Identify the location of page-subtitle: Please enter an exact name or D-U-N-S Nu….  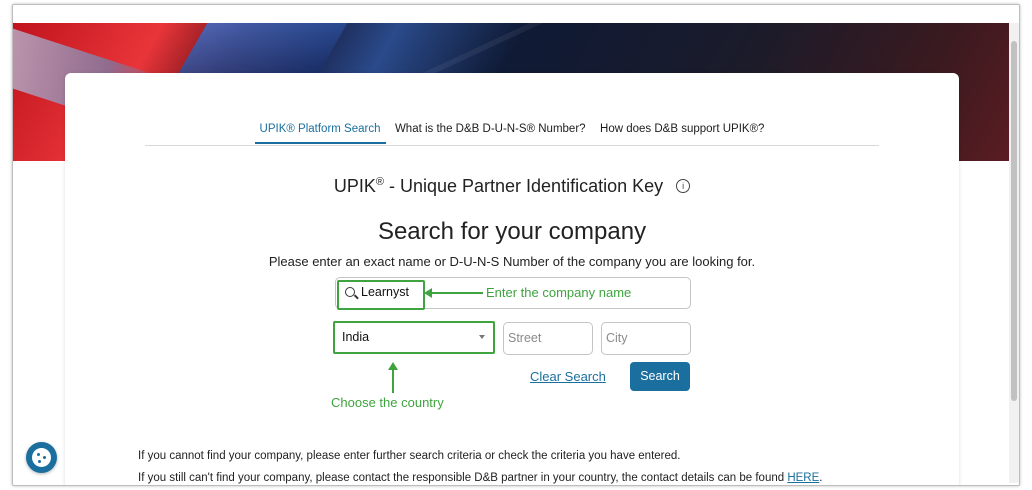
(512, 261).